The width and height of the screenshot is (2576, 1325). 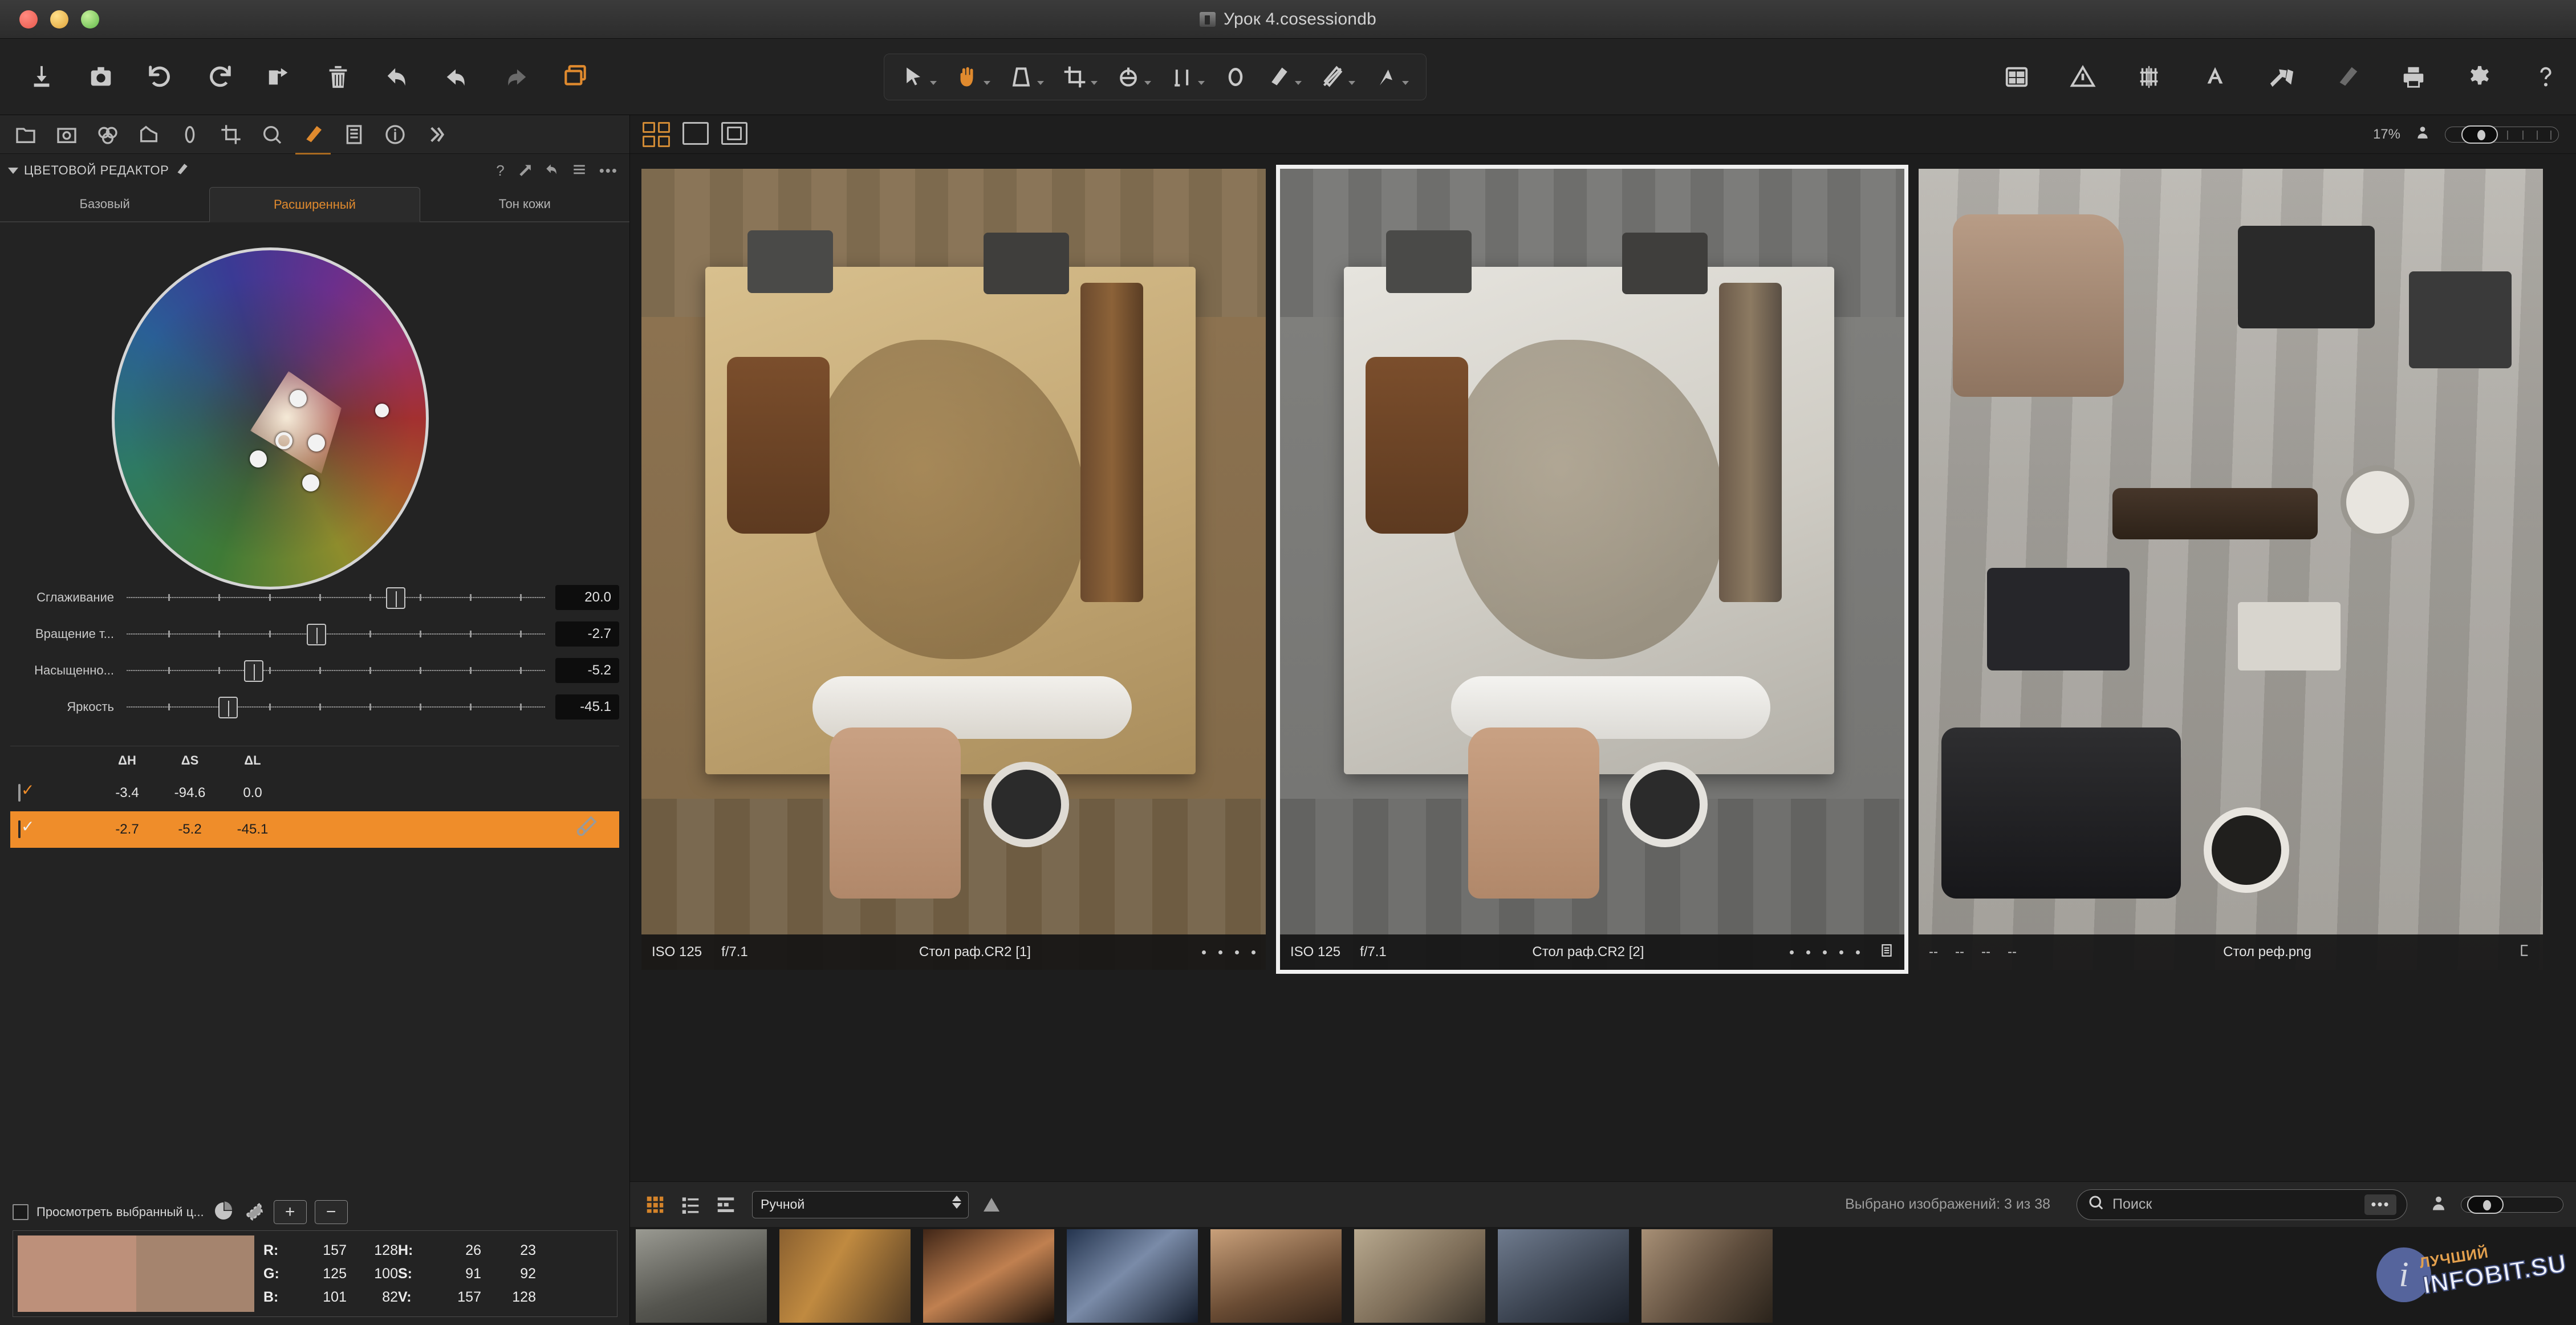 What do you see at coordinates (1235, 77) in the screenshot?
I see `spot-removal-tool` at bounding box center [1235, 77].